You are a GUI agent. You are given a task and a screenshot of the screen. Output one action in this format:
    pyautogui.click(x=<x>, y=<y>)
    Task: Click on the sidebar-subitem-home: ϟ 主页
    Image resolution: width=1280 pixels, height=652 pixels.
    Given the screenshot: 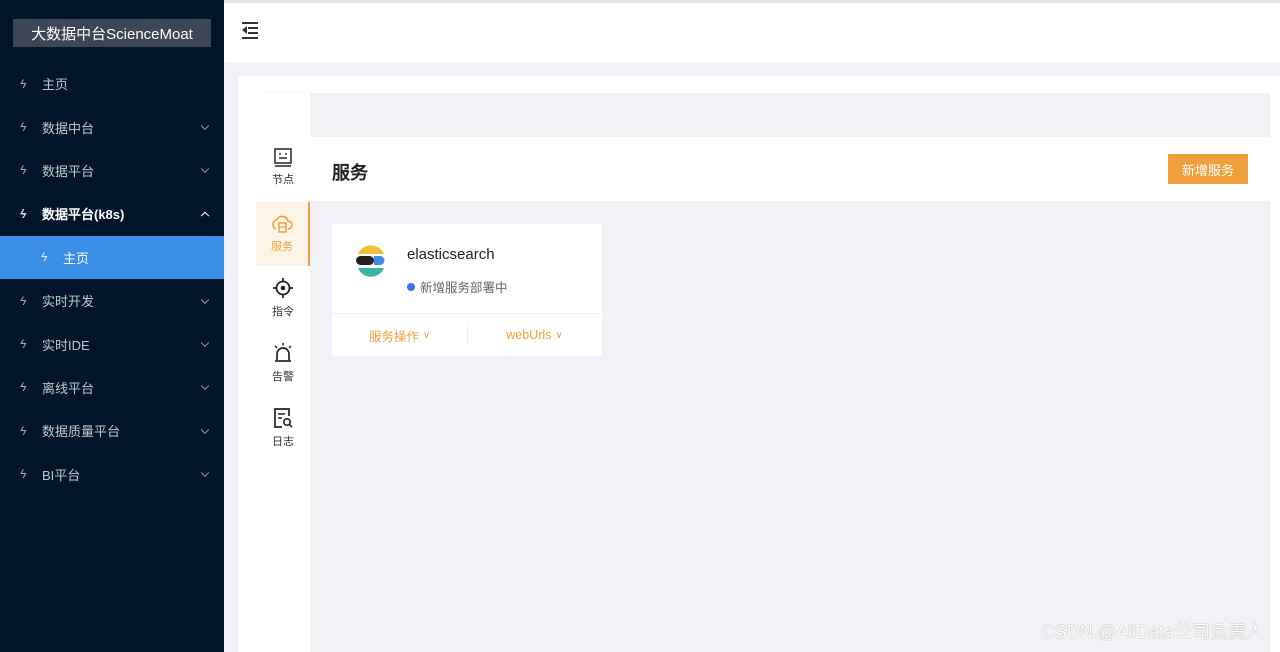 What is the action you would take?
    pyautogui.click(x=112, y=257)
    